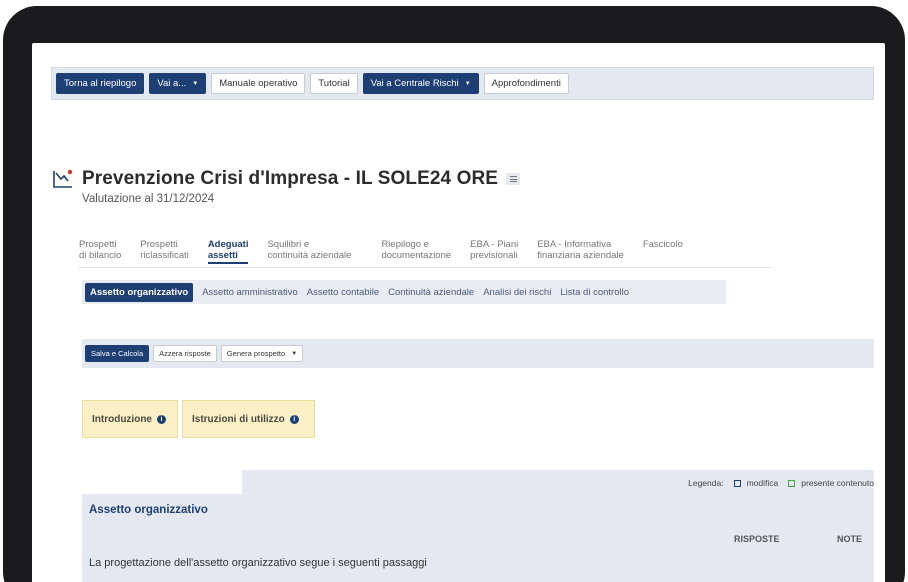  What do you see at coordinates (250, 292) in the screenshot?
I see `subtab-assetto-amministrativo: Assetto amministrativo` at bounding box center [250, 292].